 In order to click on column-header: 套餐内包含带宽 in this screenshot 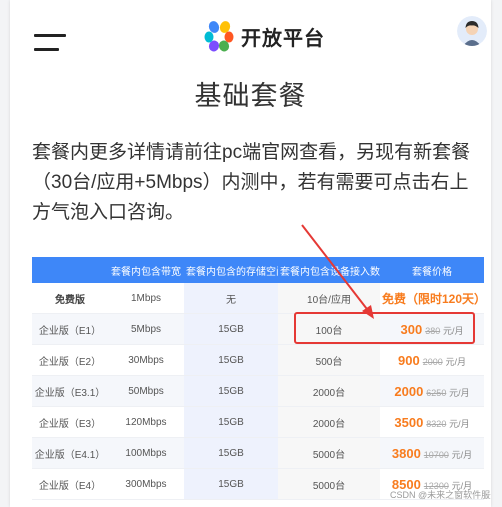, I will do `click(146, 270)`.